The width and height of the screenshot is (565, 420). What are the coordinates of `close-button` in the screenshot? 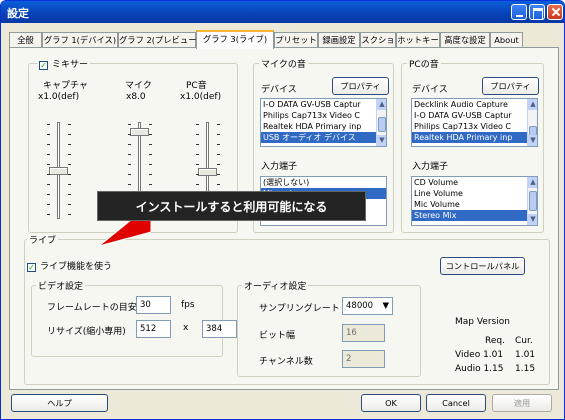 It's located at (555, 12).